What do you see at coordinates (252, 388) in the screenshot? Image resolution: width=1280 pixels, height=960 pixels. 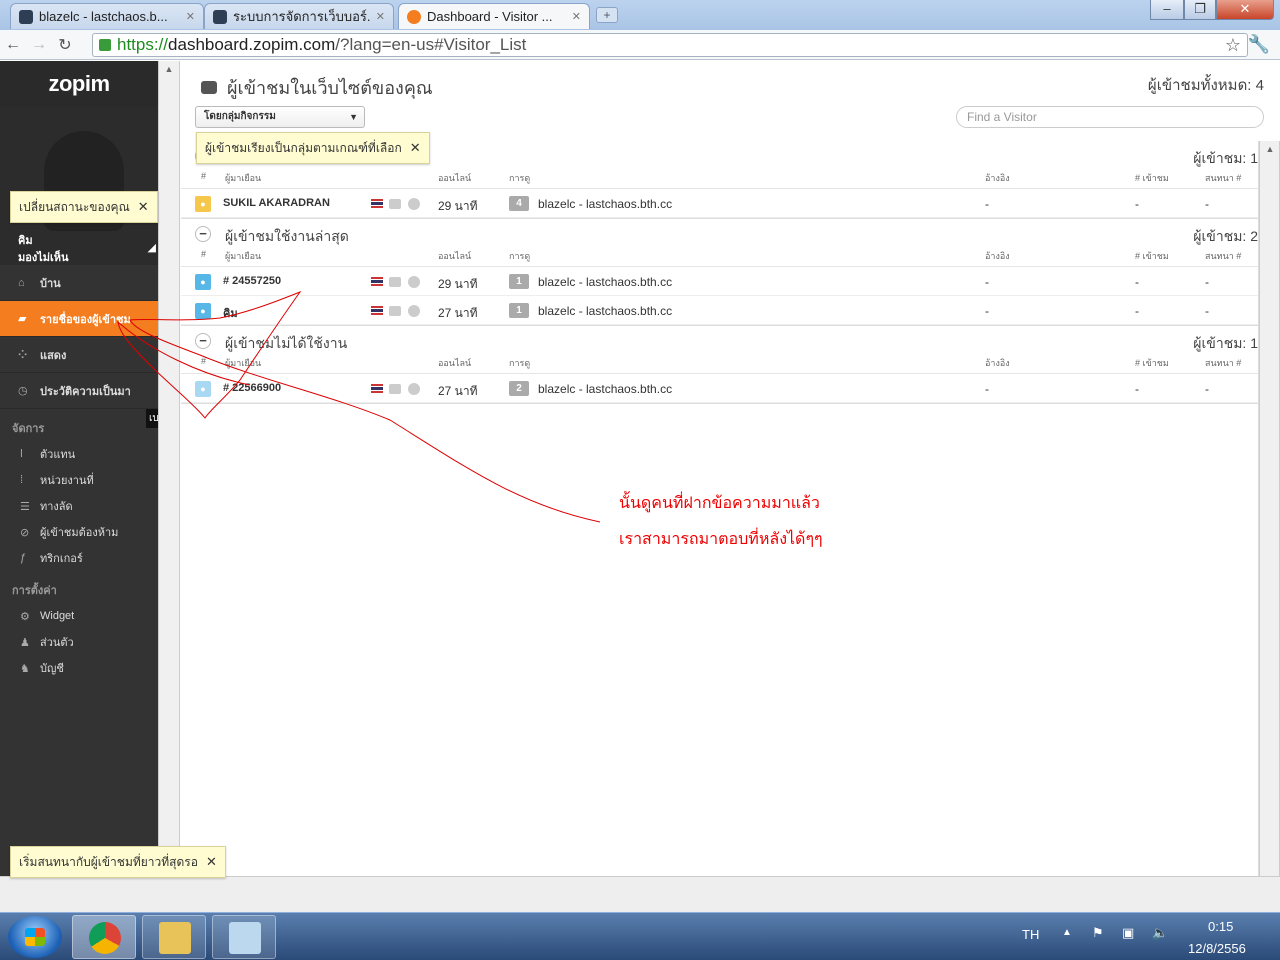 I see `visitor-name: # 22566900` at bounding box center [252, 388].